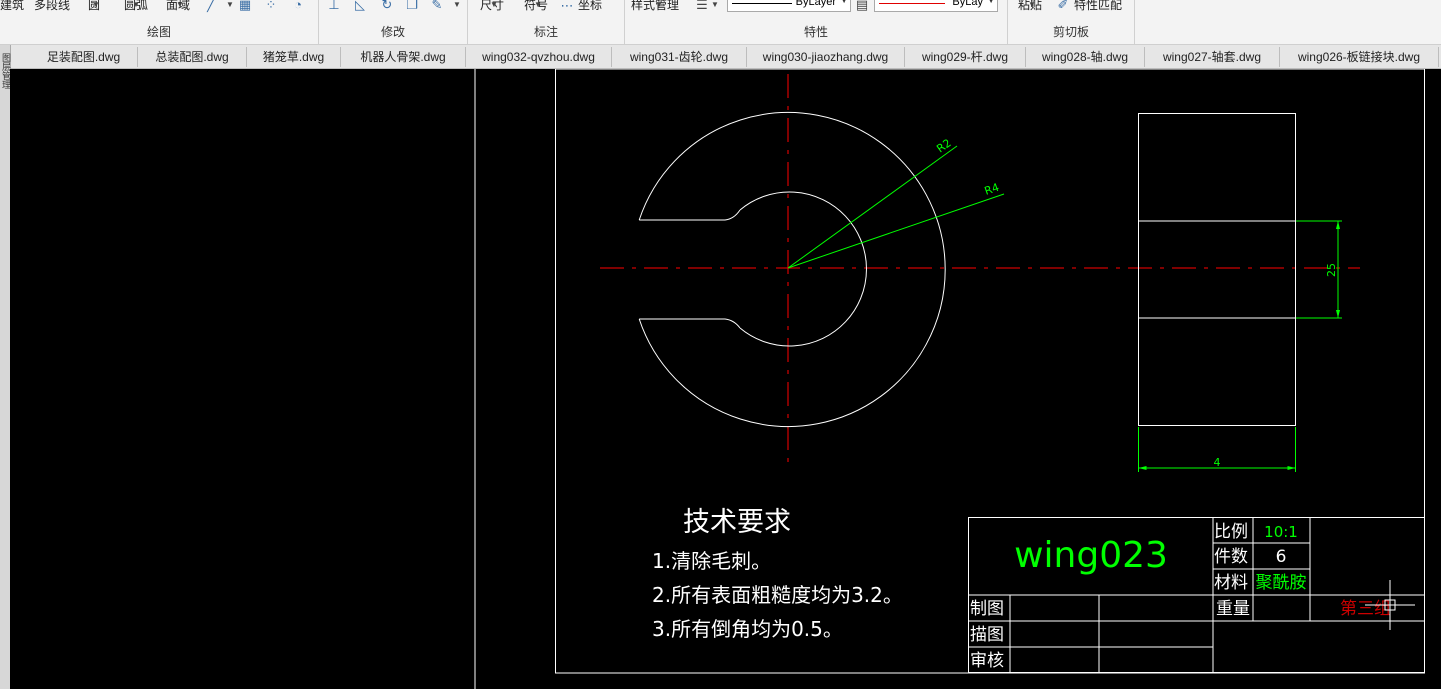  I want to click on properties-group: 样式管理 ▼ ☰ ▼ ByLayer ▼ ▤ ByLay ▼ 特性, so click(816, 22).